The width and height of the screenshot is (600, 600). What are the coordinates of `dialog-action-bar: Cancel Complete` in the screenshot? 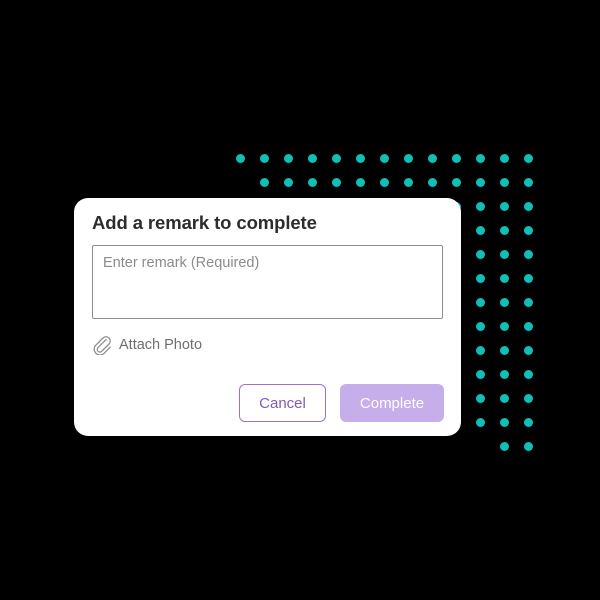 It's located at (341, 403).